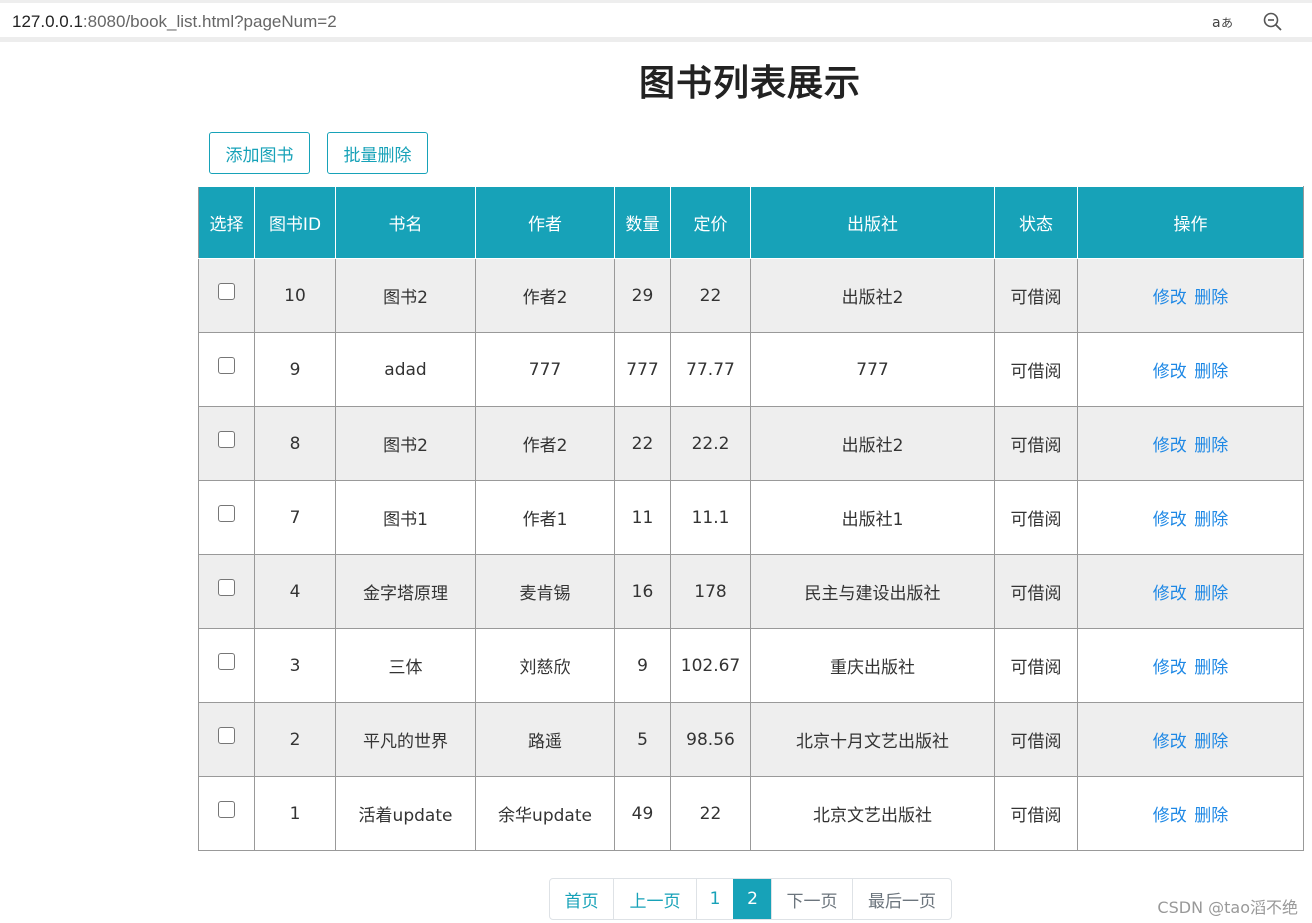 The width and height of the screenshot is (1312, 923). I want to click on price-cell: 102.67, so click(710, 665).